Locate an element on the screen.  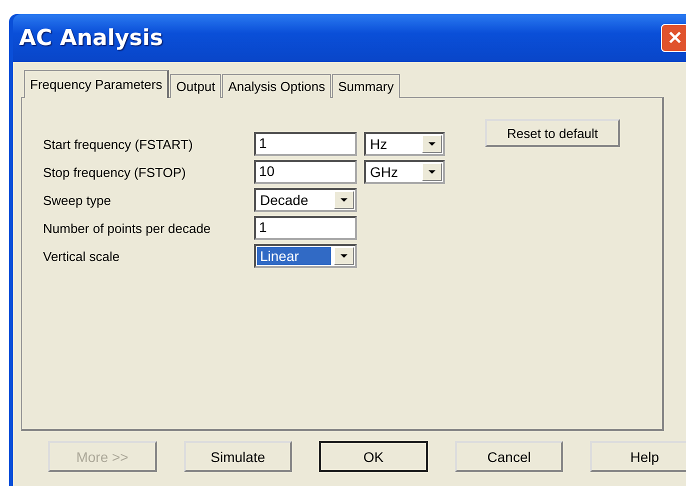
field-label: Sweep type is located at coordinates (77, 200).